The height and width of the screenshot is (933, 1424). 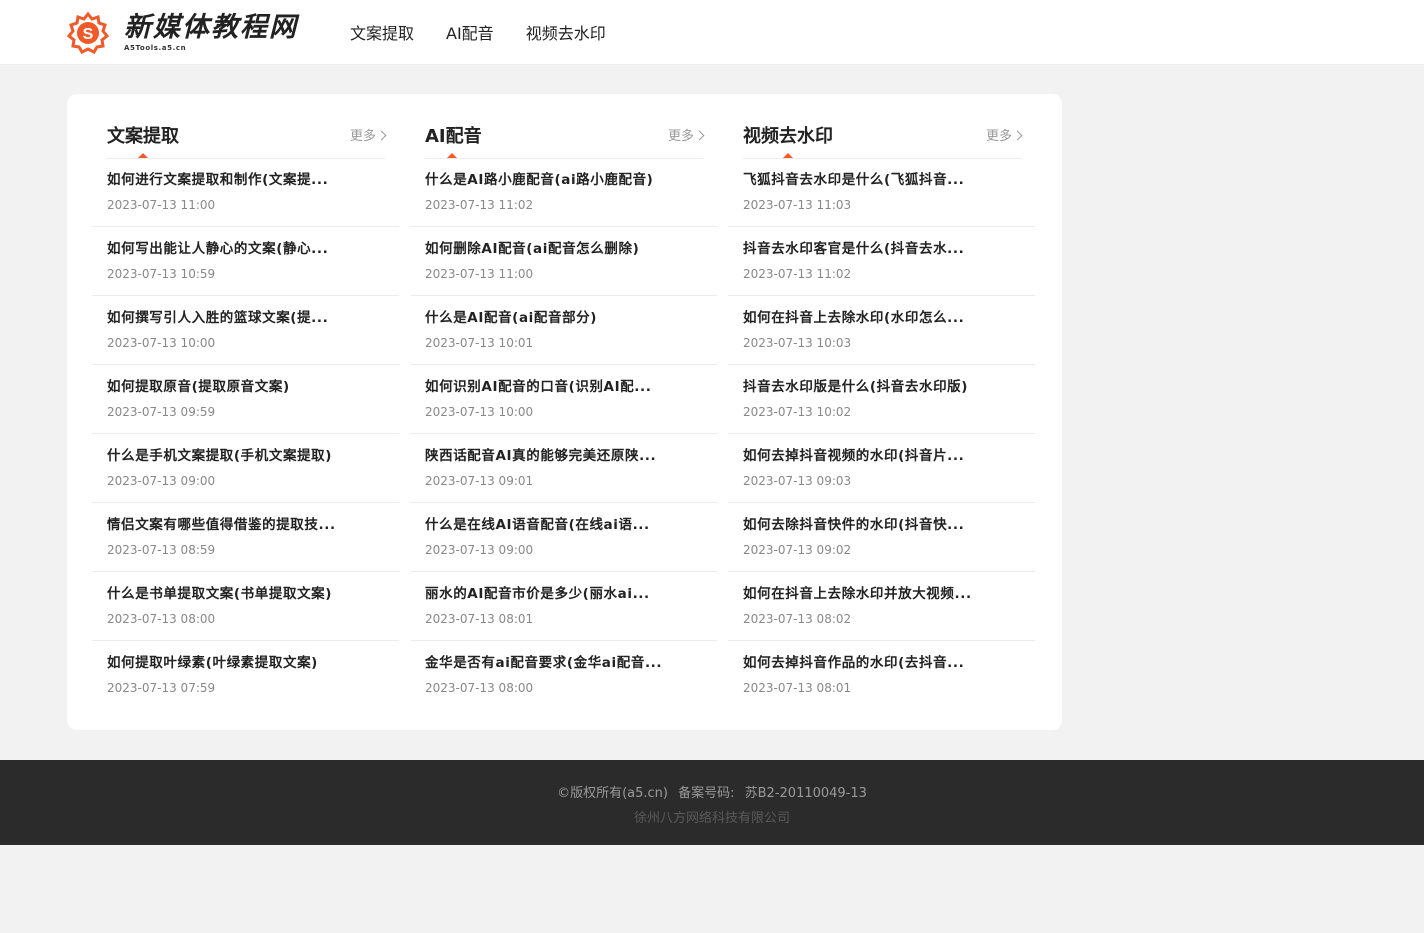 What do you see at coordinates (563, 330) in the screenshot?
I see `article-item: 什么是AI配音(ai配音部分) 2023-07-13 10:01` at bounding box center [563, 330].